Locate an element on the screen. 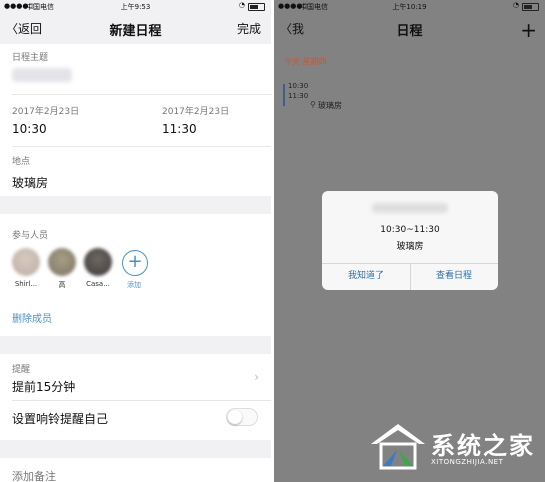 The width and height of the screenshot is (545, 482). add-participant-button: + is located at coordinates (135, 263).